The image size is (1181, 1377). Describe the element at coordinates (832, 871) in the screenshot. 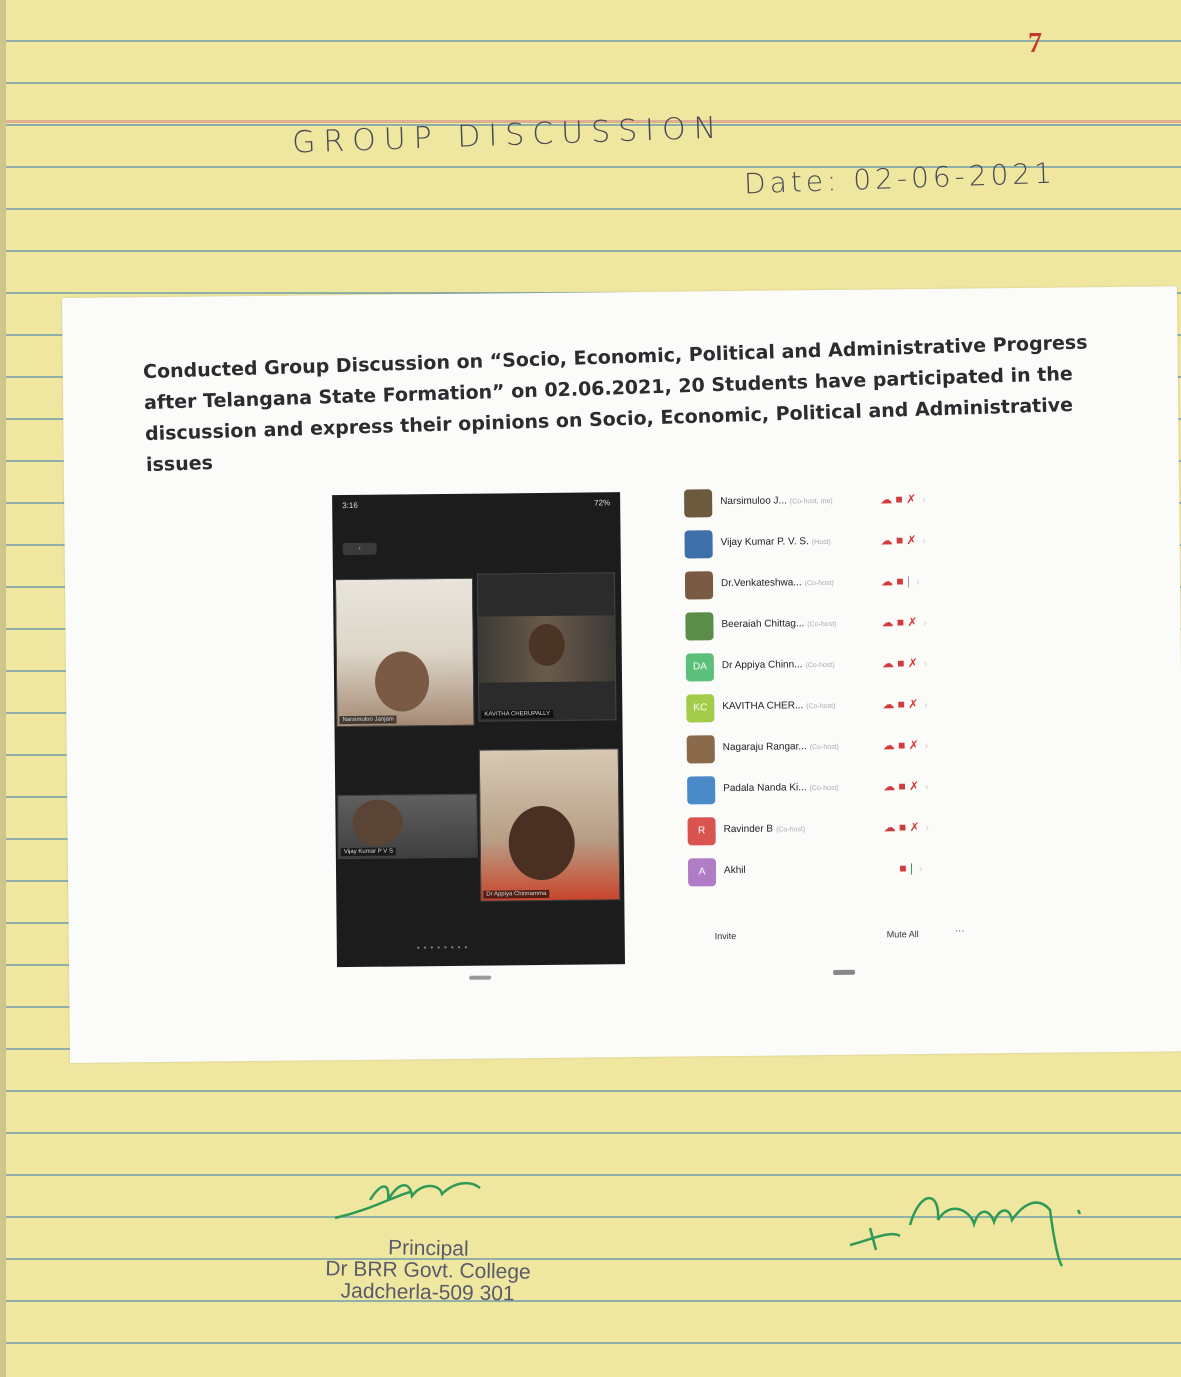

I see `participant-row: A Akhil ☁ ■ |›` at that location.